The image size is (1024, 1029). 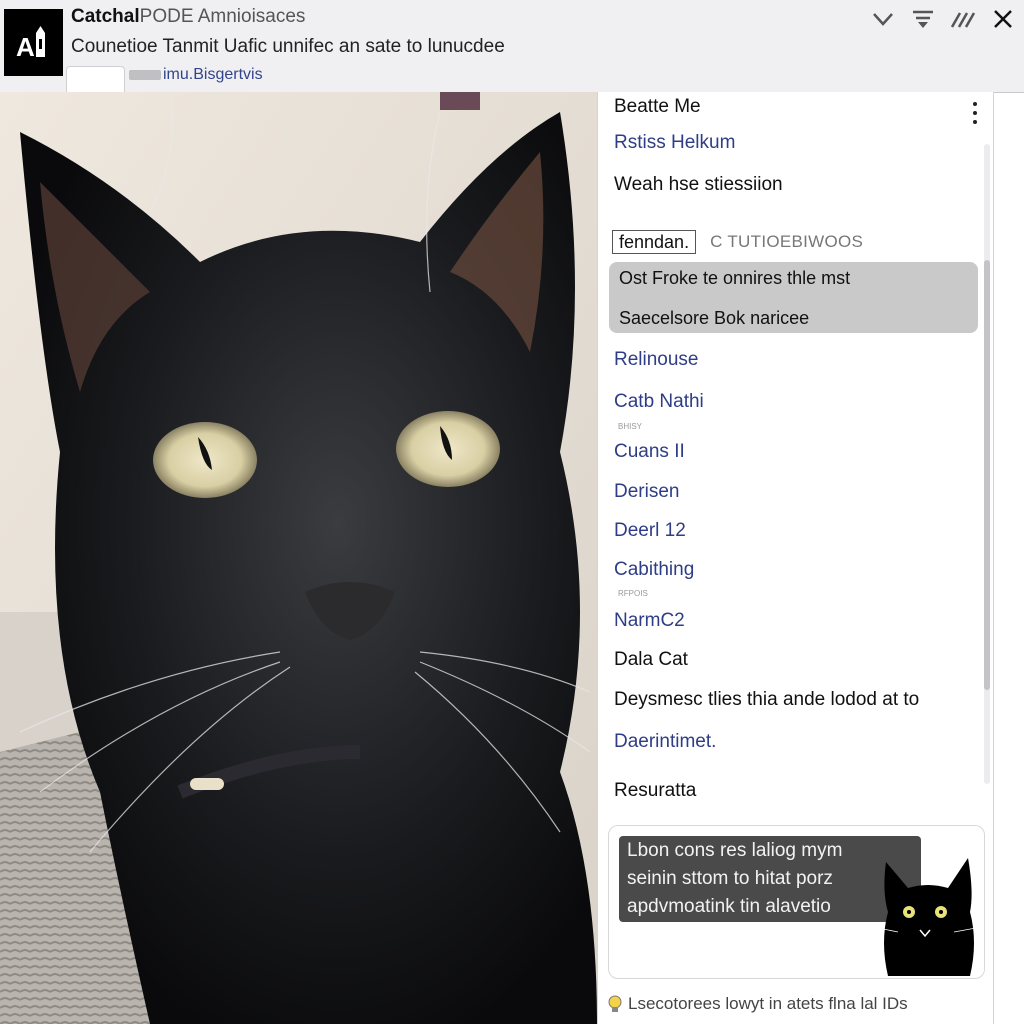 I want to click on lightbulb-icon, so click(x=615, y=1004).